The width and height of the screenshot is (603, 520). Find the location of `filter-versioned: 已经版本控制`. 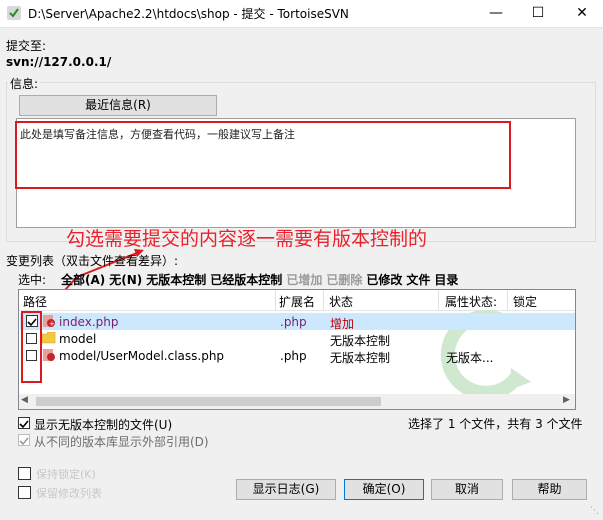

filter-versioned: 已经版本控制 is located at coordinates (246, 280).